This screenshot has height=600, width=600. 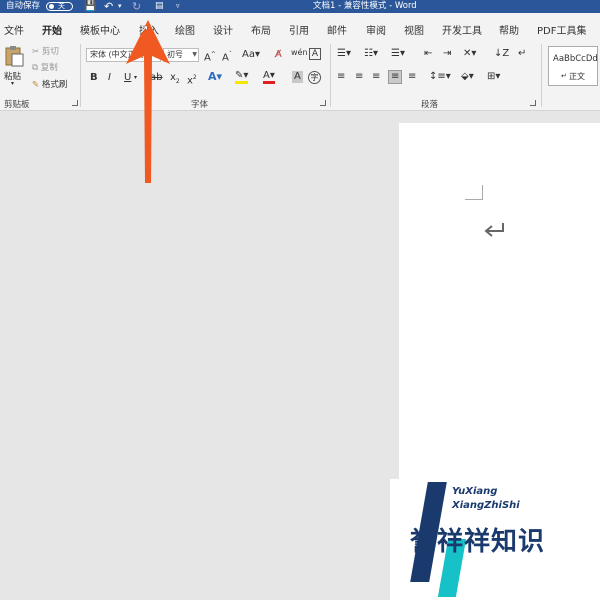 What do you see at coordinates (398, 54) in the screenshot?
I see `multilevel-list-icon: ☰▾` at bounding box center [398, 54].